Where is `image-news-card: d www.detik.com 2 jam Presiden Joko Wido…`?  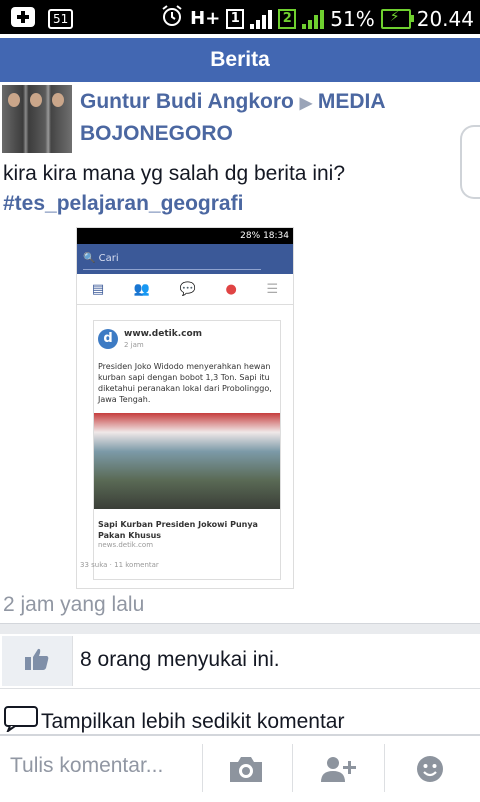 image-news-card: d www.detik.com 2 jam Presiden Joko Wido… is located at coordinates (180, 450).